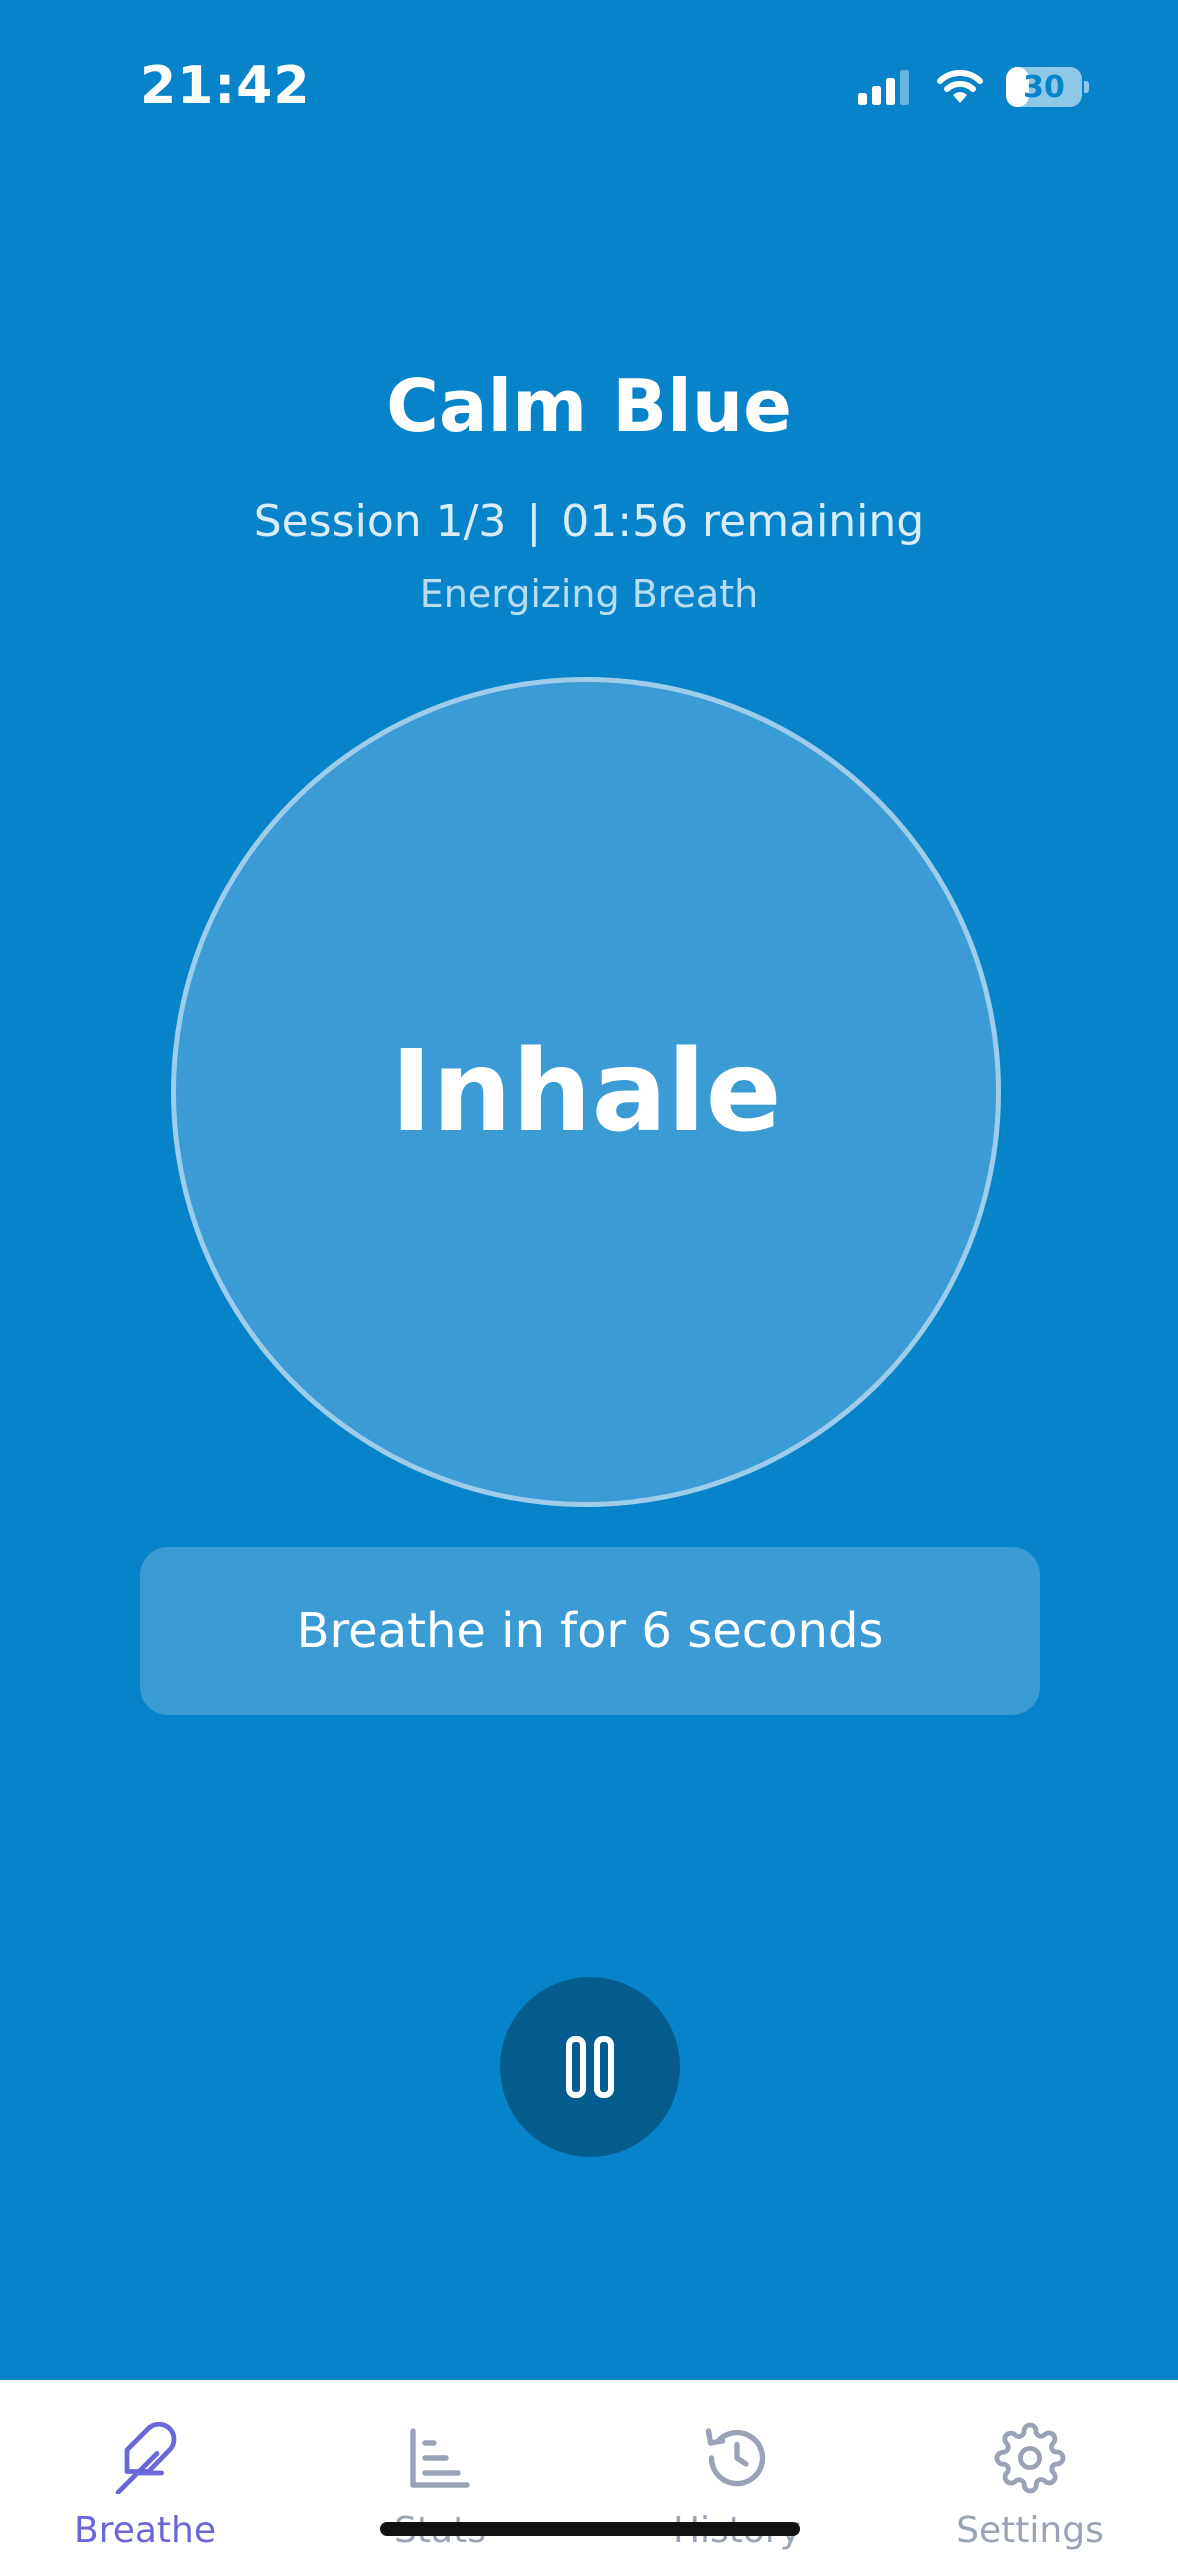 The width and height of the screenshot is (1178, 2560). I want to click on cellular-signal-icon, so click(883, 87).